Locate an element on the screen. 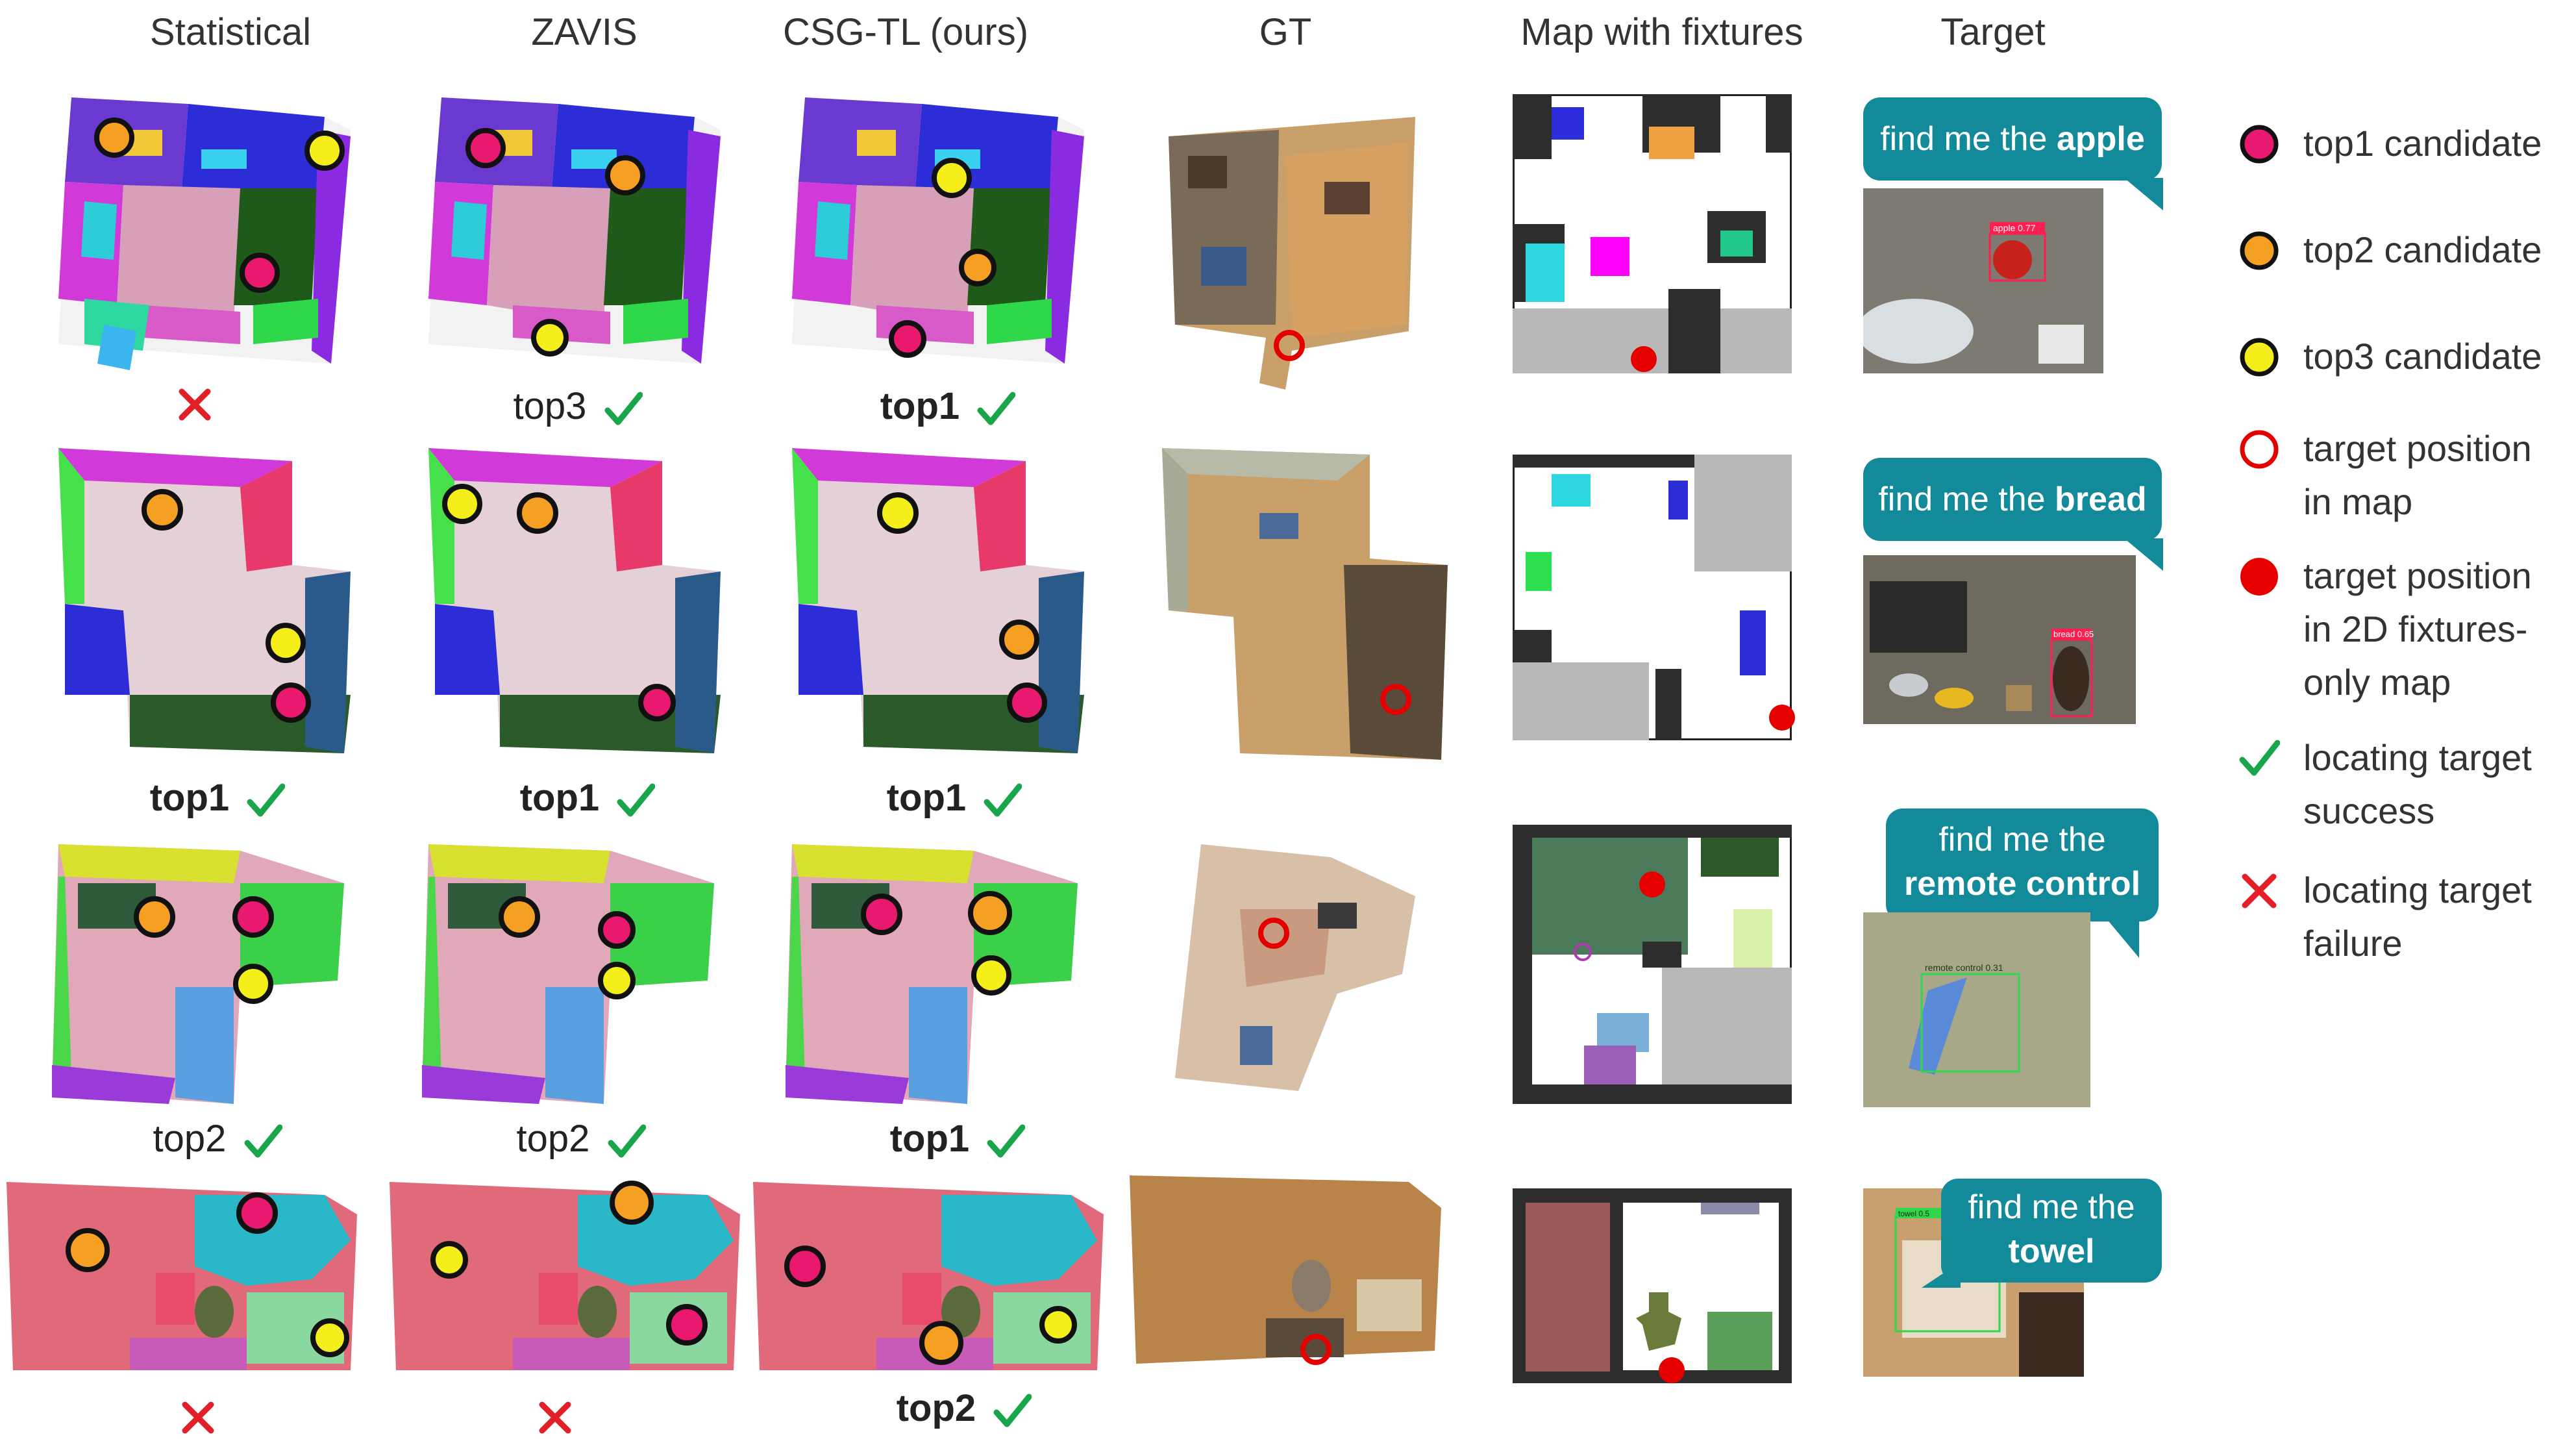 The image size is (2576, 1441). detection-label: bread 0.65 is located at coordinates (2073, 634).